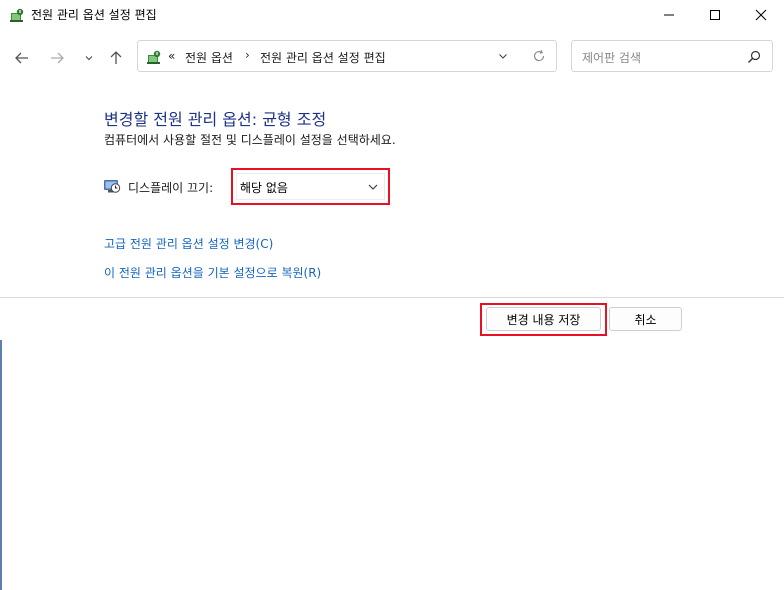 The image size is (784, 590). I want to click on address-bar: « 전원 옵션 › 전원 관리 옵션 설정 편집, so click(347, 56).